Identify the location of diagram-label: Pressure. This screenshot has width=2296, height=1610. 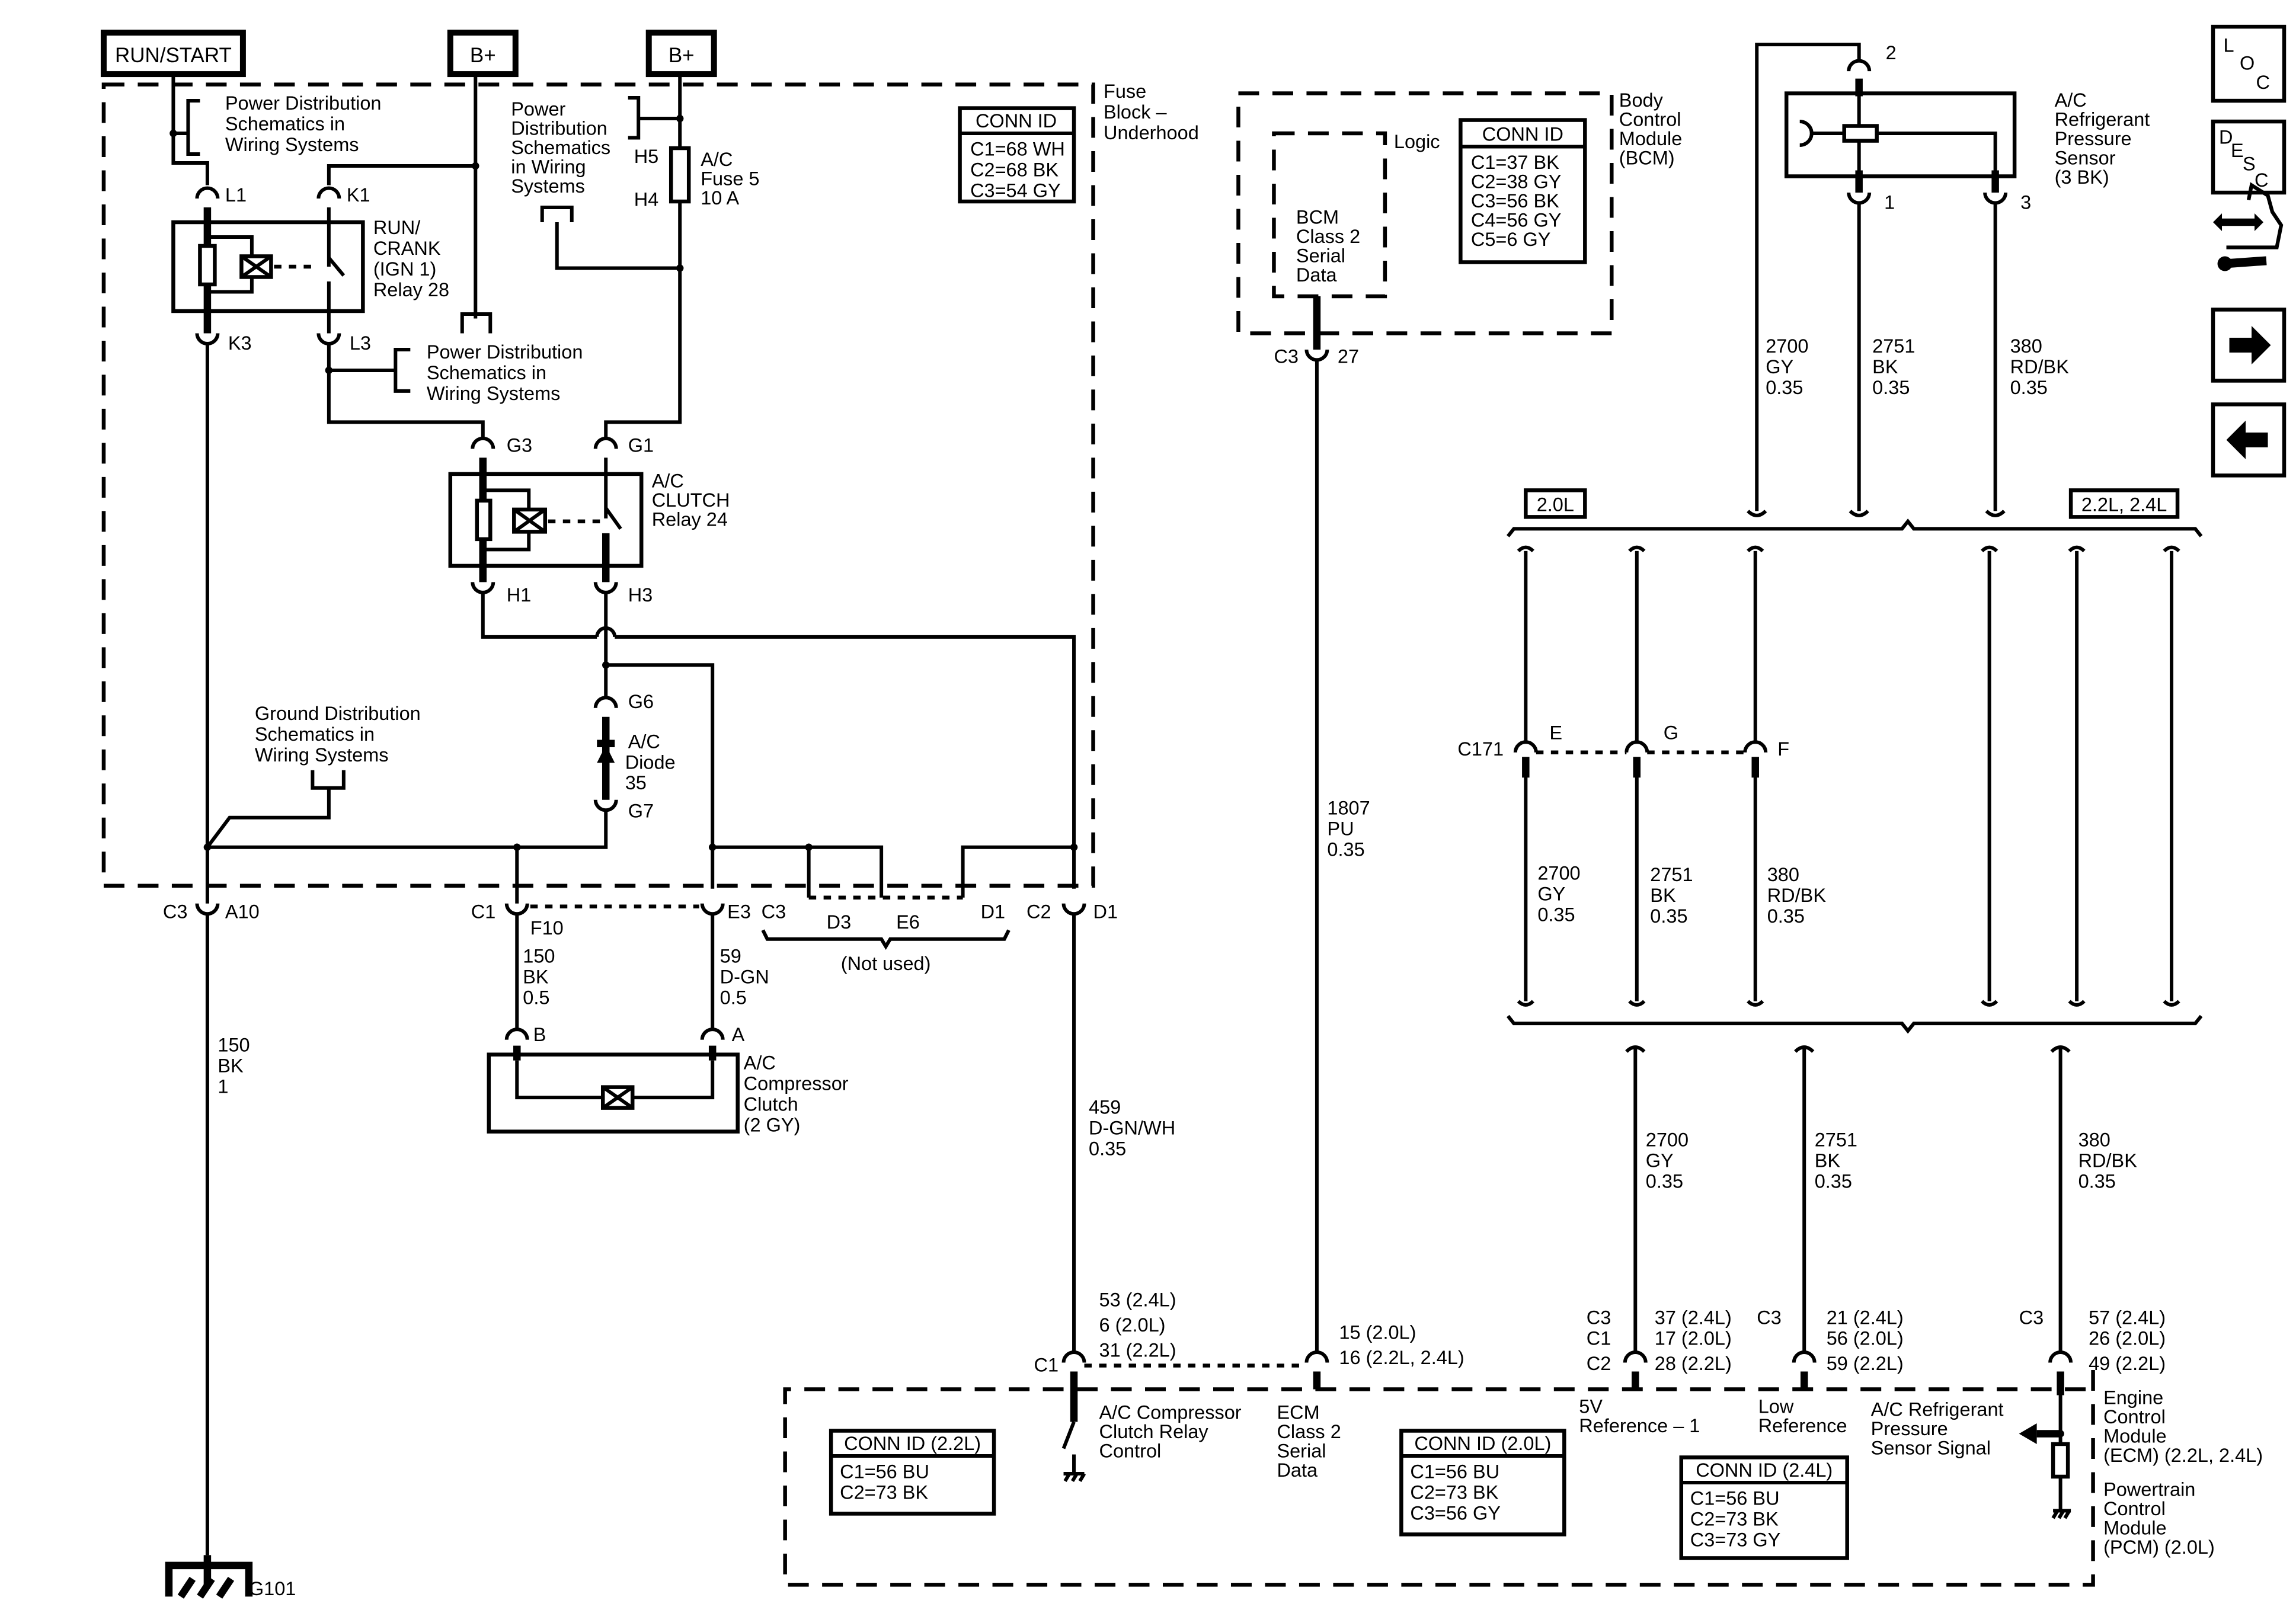
(2093, 138).